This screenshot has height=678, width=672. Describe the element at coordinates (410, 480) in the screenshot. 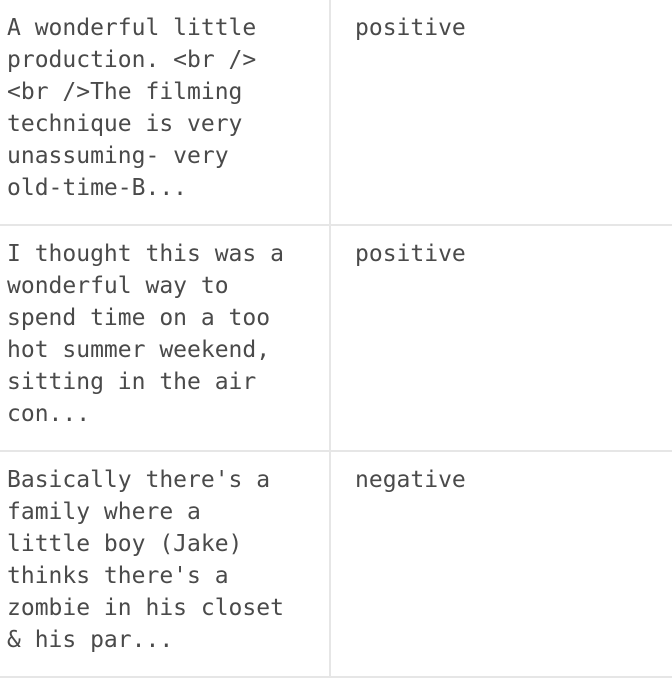

I see `sentiment-cell: negative` at that location.